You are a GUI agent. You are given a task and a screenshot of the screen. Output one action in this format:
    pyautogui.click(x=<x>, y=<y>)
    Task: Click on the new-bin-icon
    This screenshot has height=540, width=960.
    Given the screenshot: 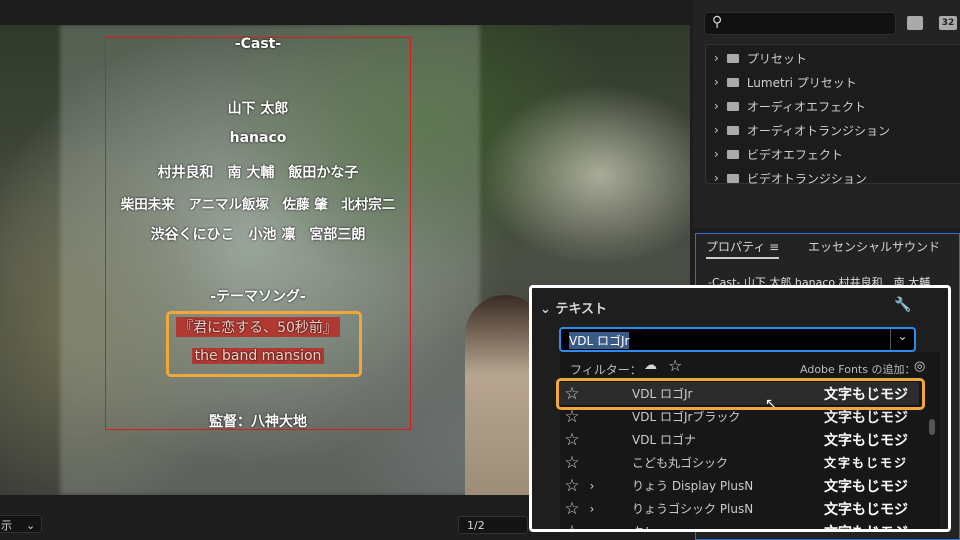 What is the action you would take?
    pyautogui.click(x=915, y=23)
    